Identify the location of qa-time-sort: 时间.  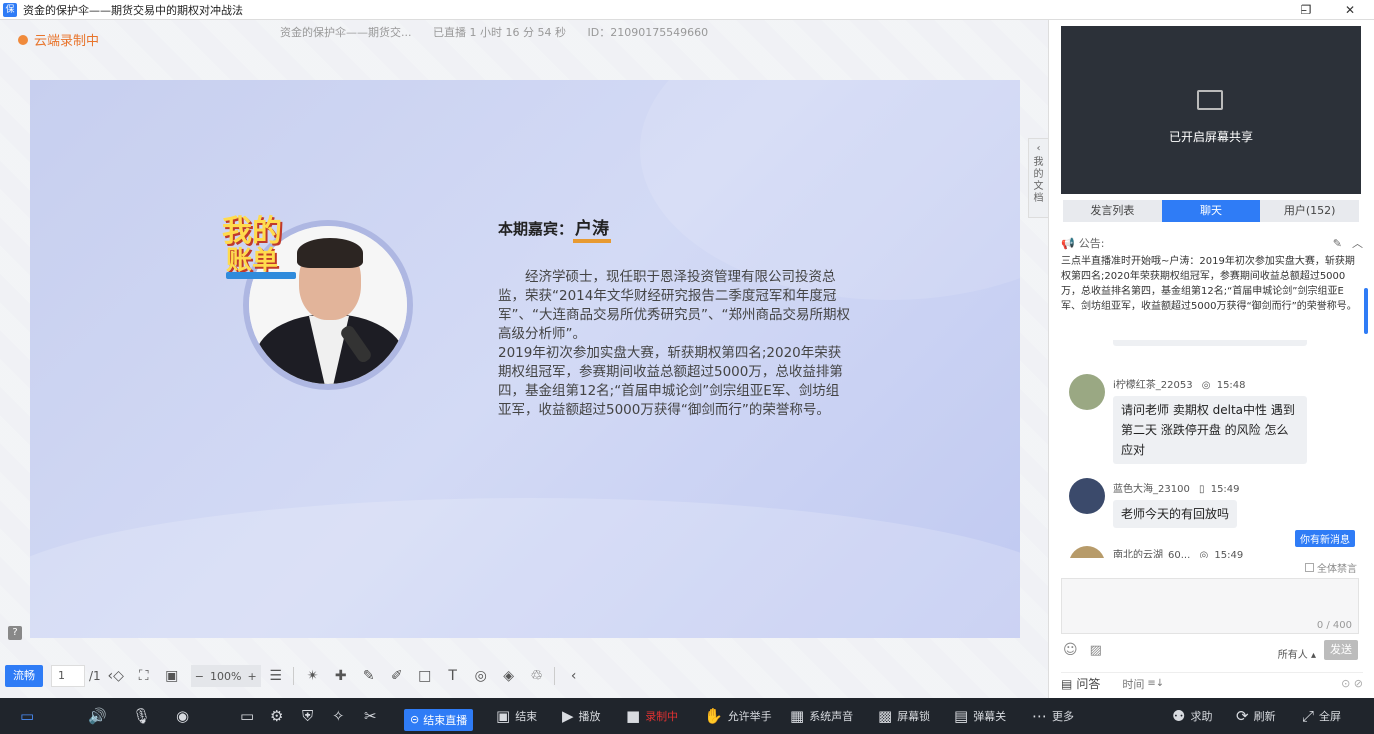
(1133, 684).